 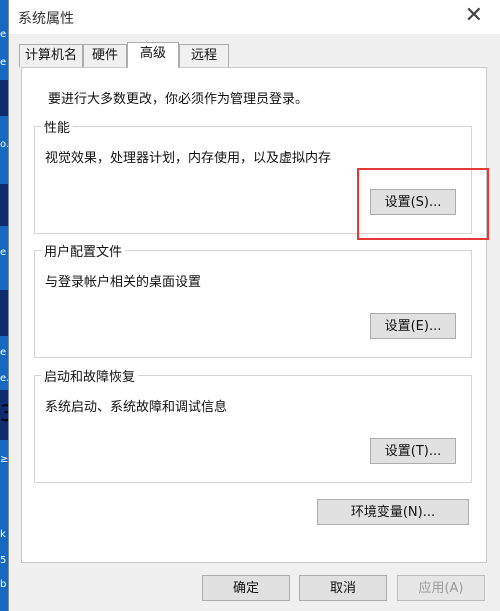 What do you see at coordinates (423, 204) in the screenshot?
I see `highlight-box` at bounding box center [423, 204].